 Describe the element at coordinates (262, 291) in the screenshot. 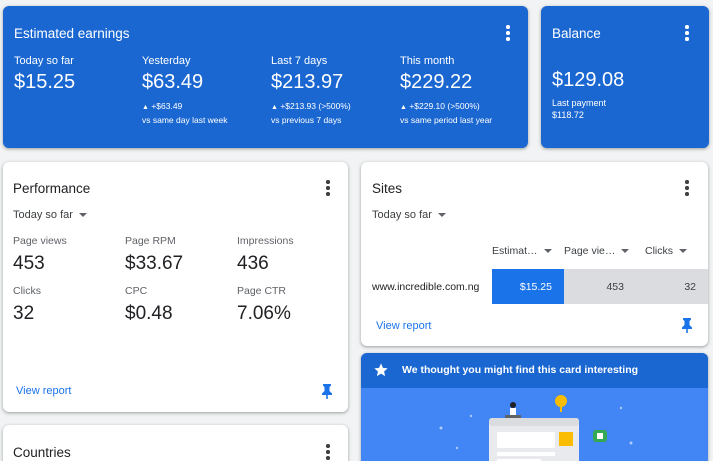

I see `metric-label: Page CTR` at that location.